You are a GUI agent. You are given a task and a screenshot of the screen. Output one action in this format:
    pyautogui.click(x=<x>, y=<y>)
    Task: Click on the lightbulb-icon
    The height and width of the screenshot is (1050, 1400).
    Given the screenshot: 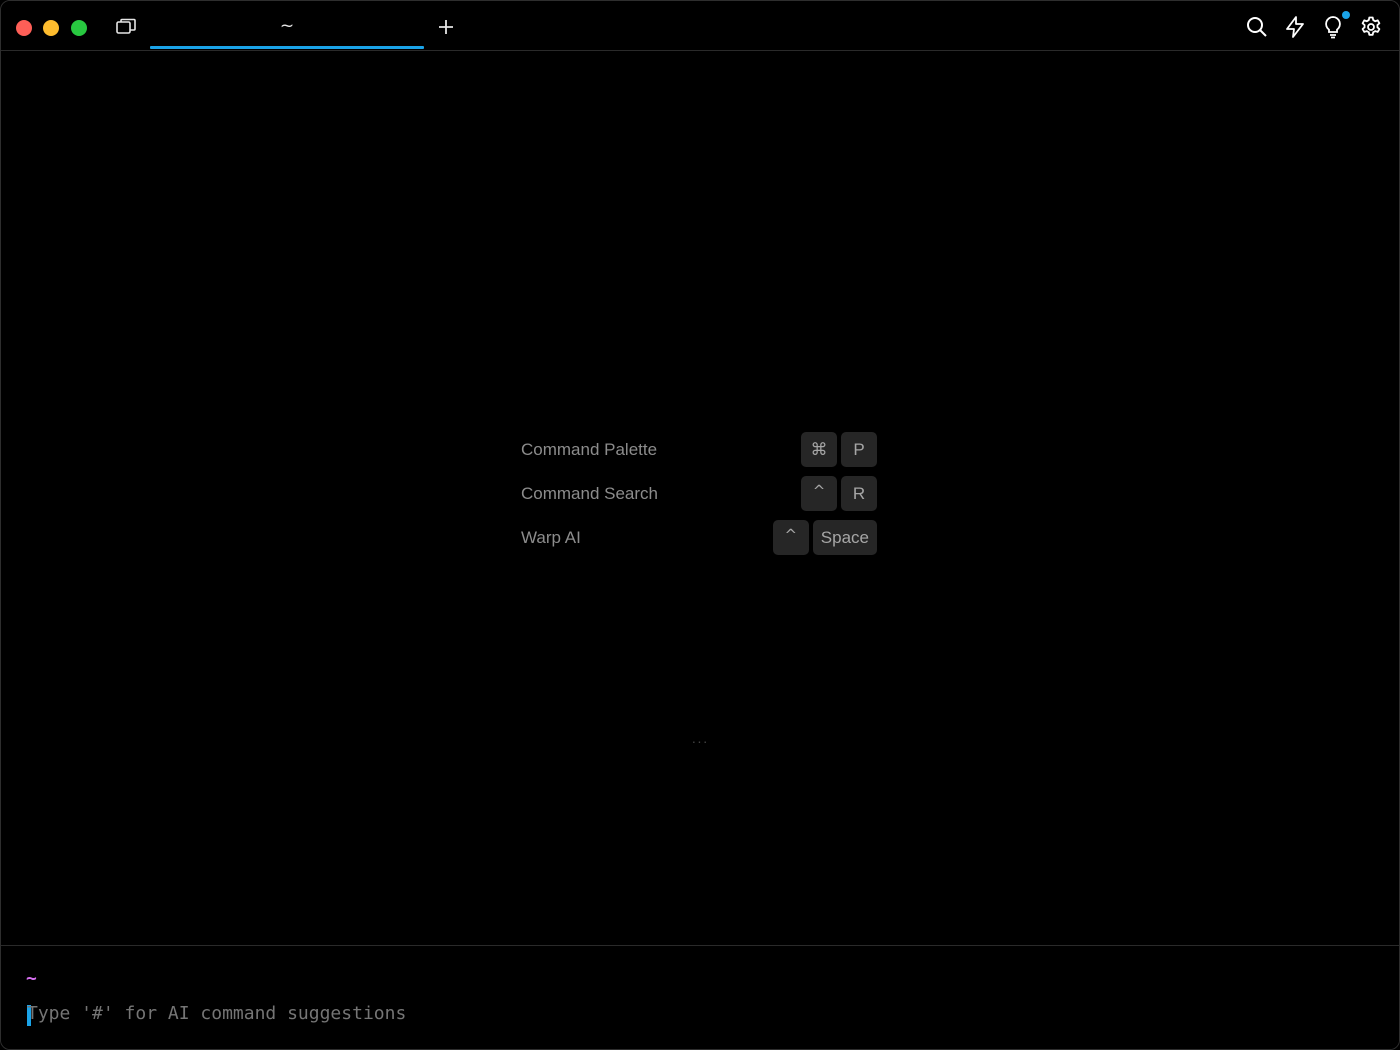 What is the action you would take?
    pyautogui.click(x=1333, y=27)
    